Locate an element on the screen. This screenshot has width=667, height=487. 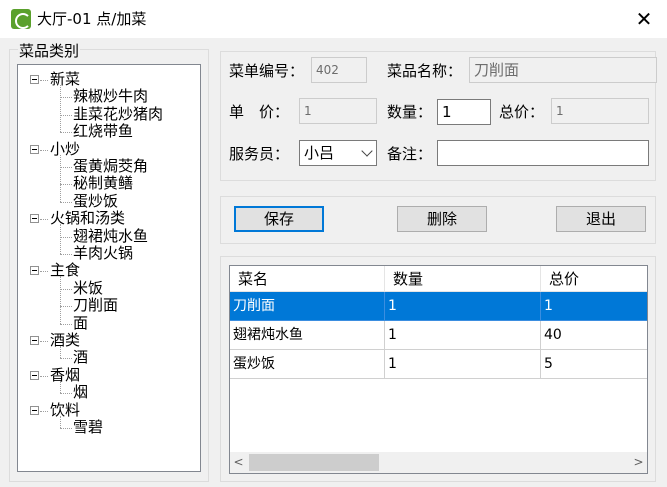
tree-category: 小炒 is located at coordinates (65, 149).